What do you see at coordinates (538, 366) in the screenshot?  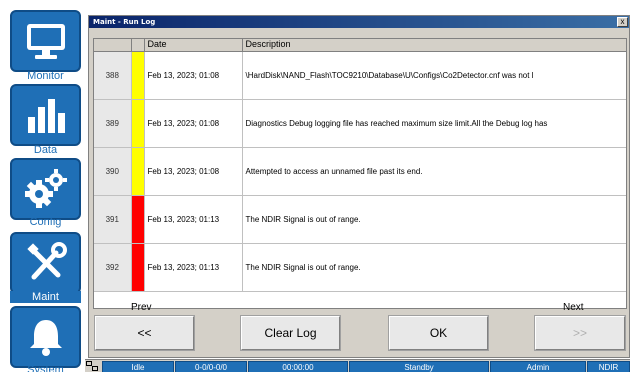 I see `status-user: Admin` at bounding box center [538, 366].